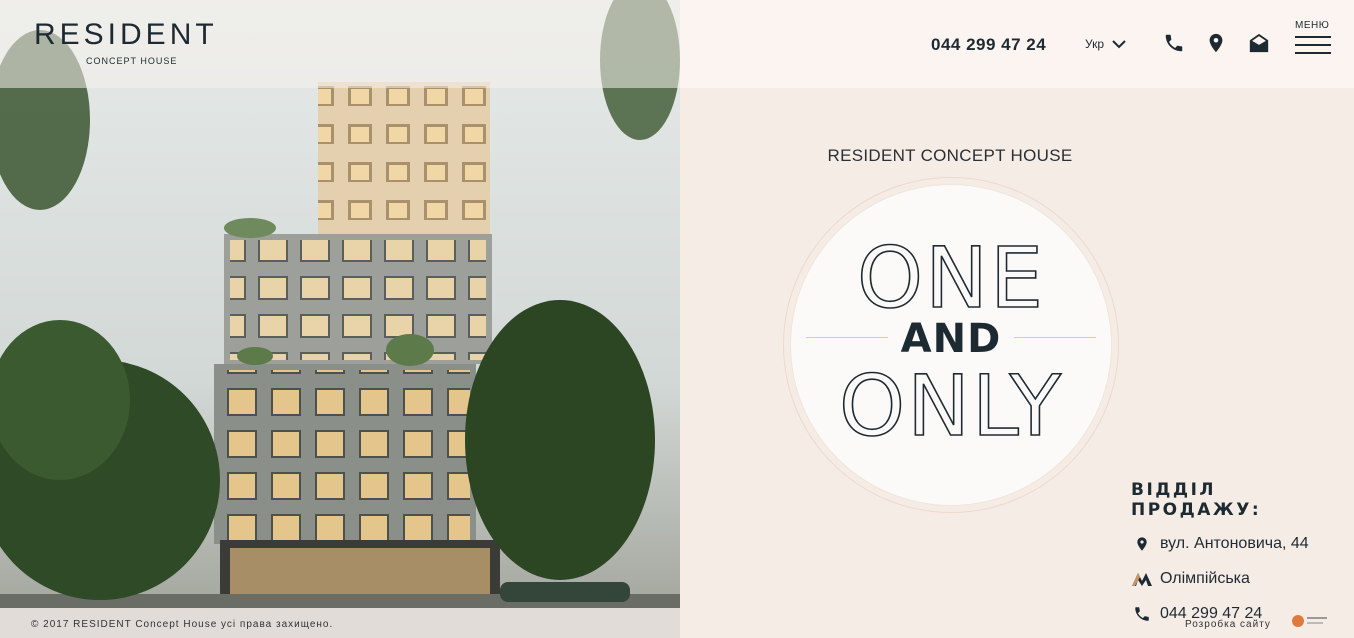 Image resolution: width=1354 pixels, height=638 pixels. I want to click on sales-metro-text: Олімпійська, so click(1205, 578).